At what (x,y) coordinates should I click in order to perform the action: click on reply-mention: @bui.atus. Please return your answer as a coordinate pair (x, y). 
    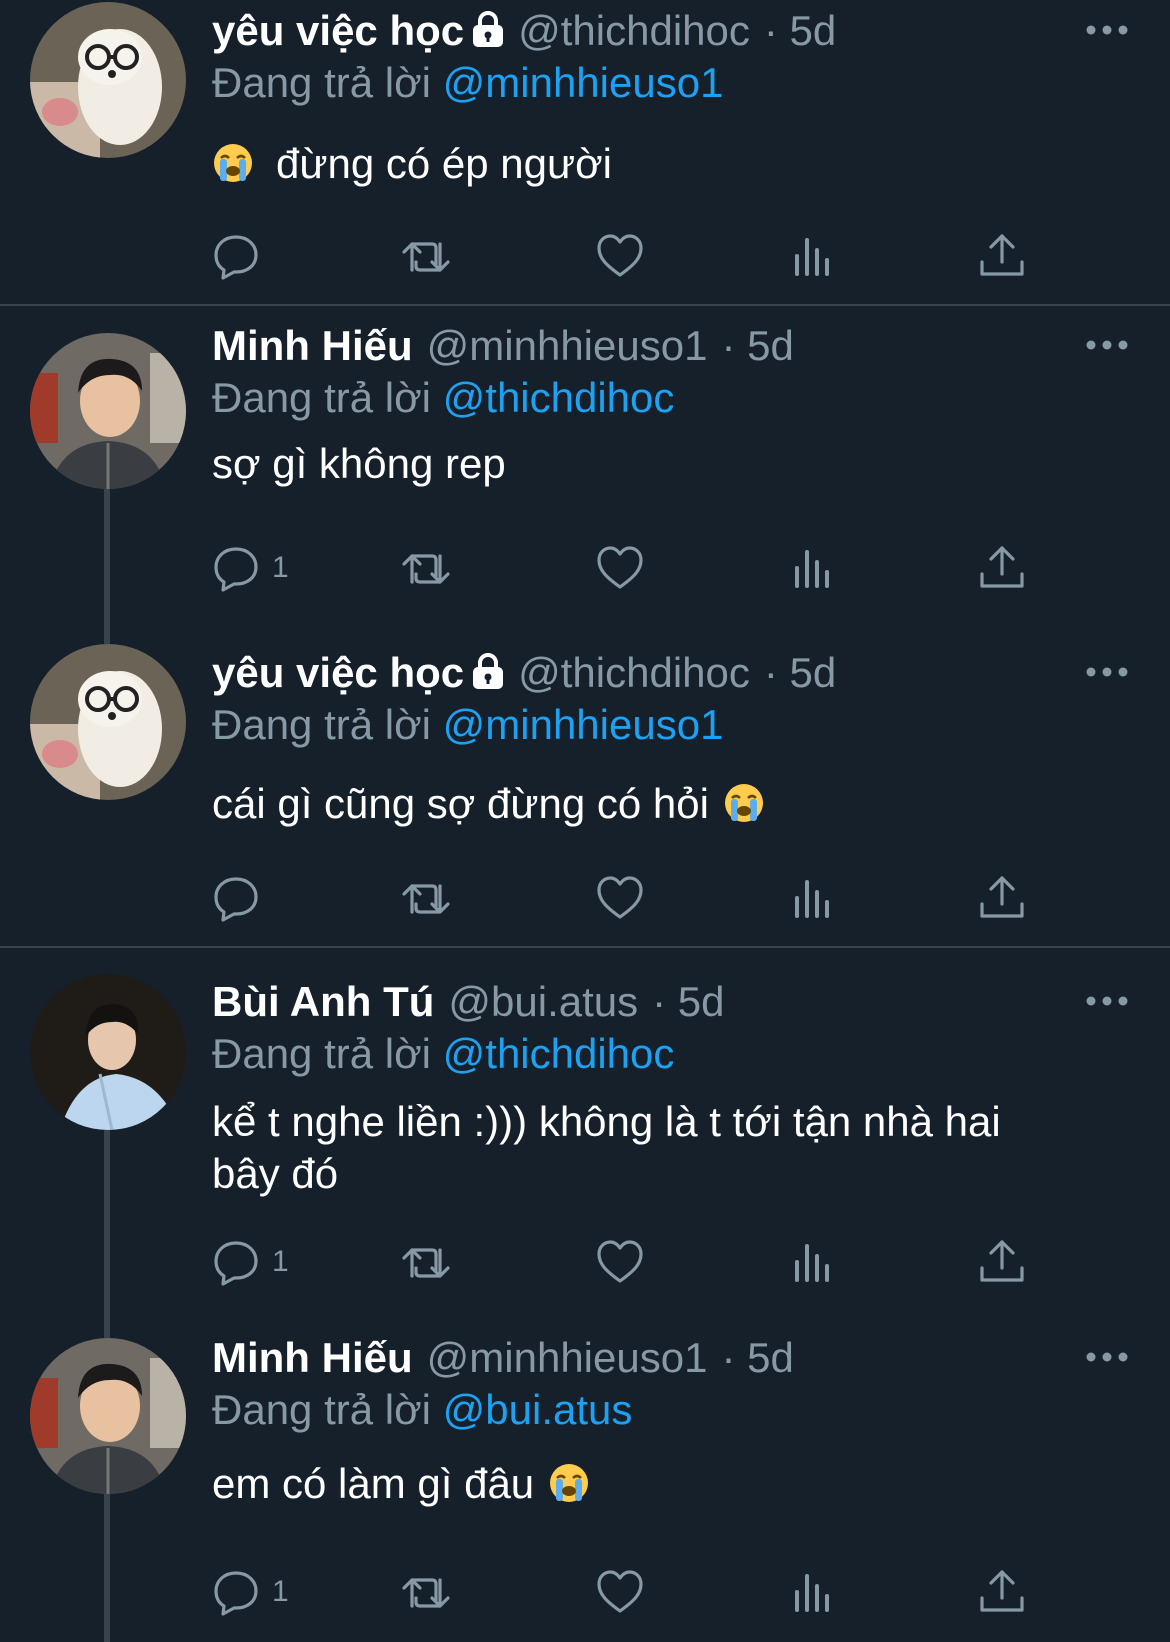
    Looking at the image, I should click on (538, 1409).